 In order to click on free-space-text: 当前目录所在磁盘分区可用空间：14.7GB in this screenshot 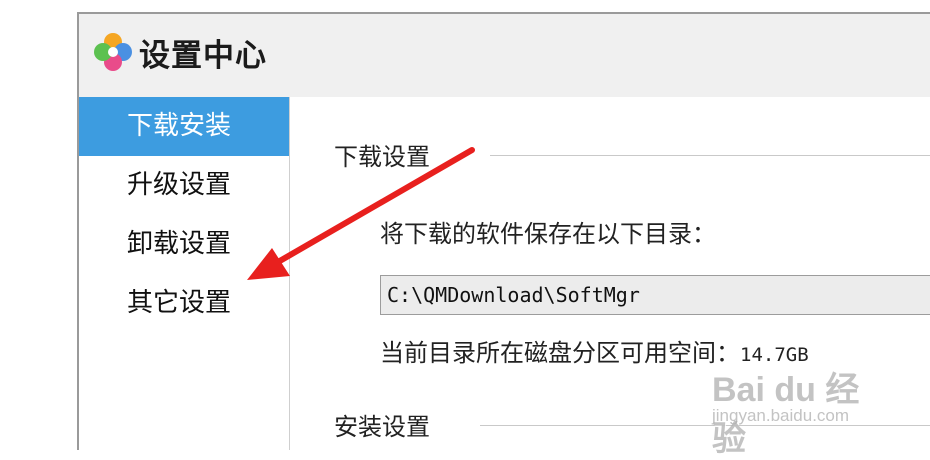, I will do `click(594, 350)`.